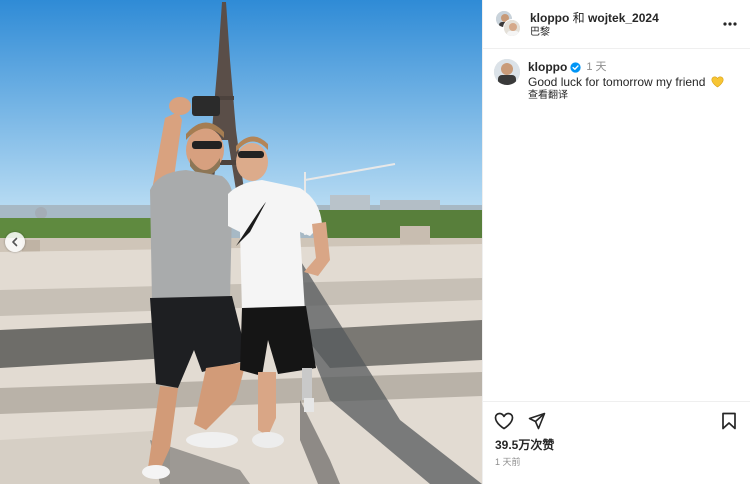 This screenshot has width=750, height=484. I want to click on save-button, so click(729, 423).